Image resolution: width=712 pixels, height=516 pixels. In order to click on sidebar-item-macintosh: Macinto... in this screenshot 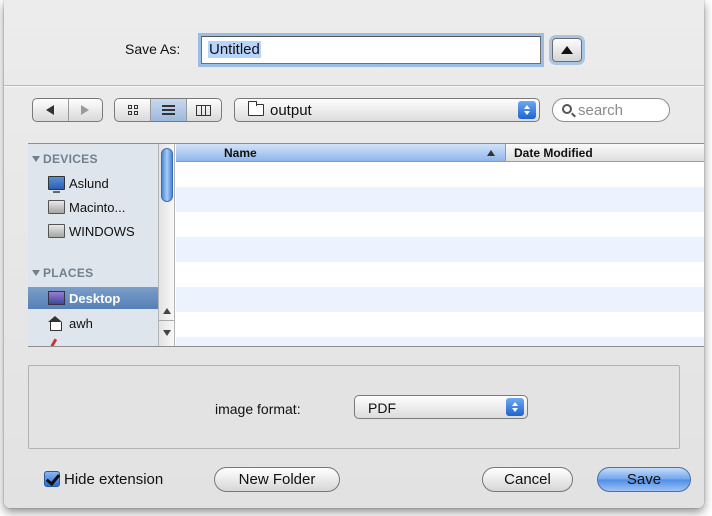, I will do `click(93, 207)`.